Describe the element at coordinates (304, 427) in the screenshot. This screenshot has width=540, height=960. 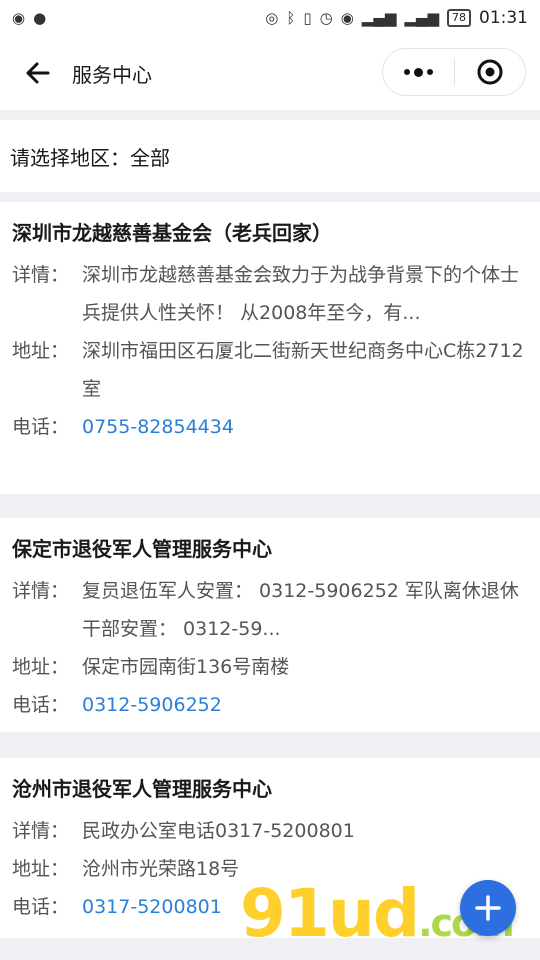
I see `phone-link: 0755-82854434` at that location.